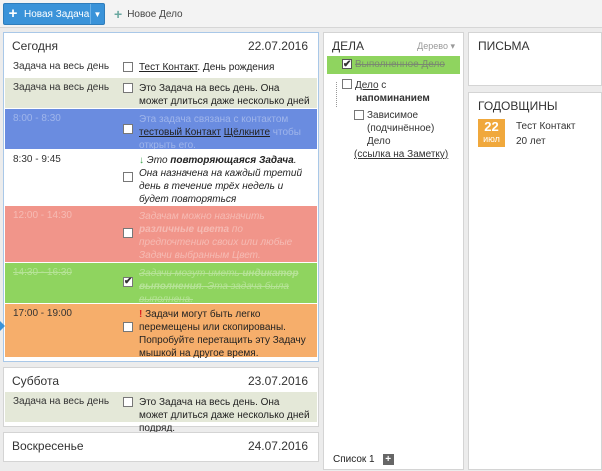 The width and height of the screenshot is (602, 471). What do you see at coordinates (531, 141) in the screenshot?
I see `anniversary-age: 20 лет` at bounding box center [531, 141].